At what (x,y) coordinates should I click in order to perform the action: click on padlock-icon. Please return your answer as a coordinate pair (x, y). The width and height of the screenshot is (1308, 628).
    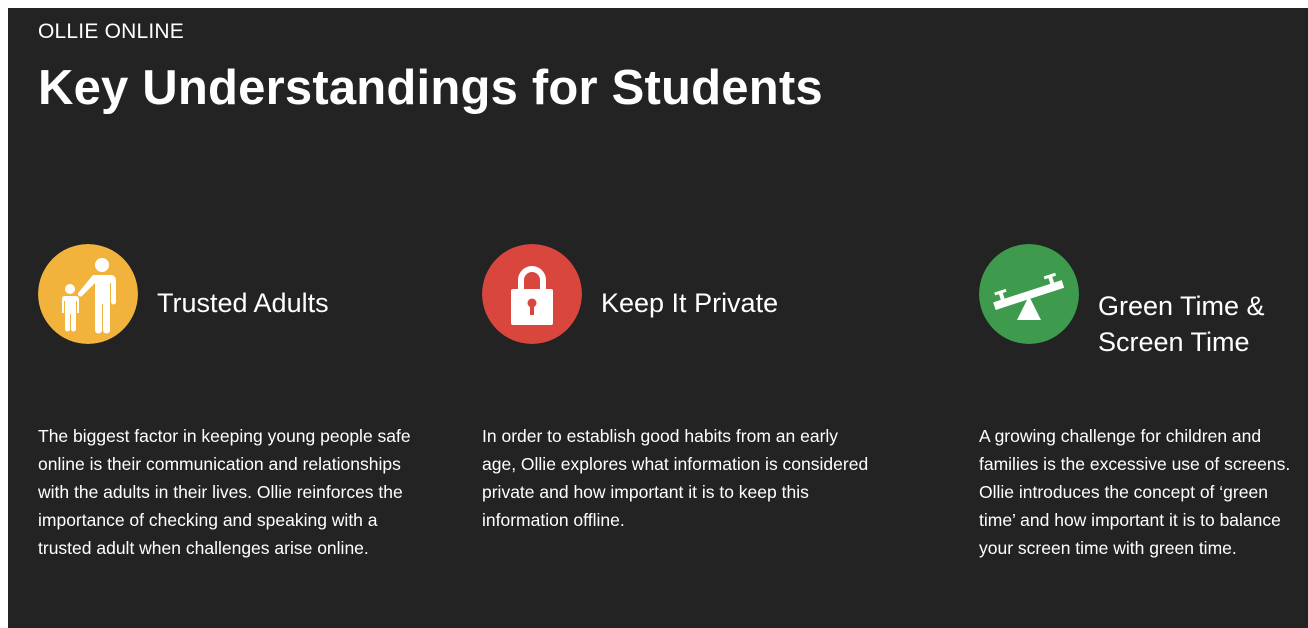
    Looking at the image, I should click on (532, 294).